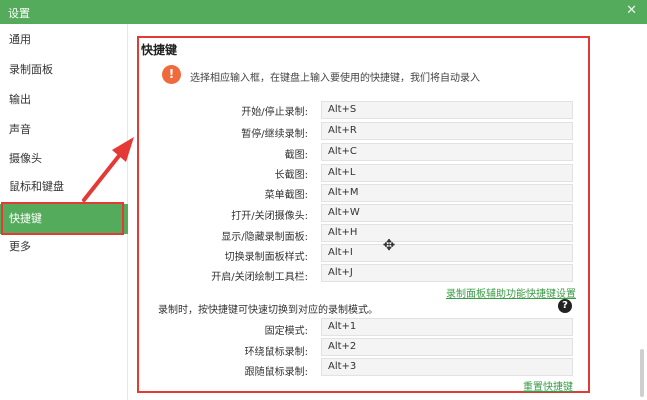  Describe the element at coordinates (19, 13) in the screenshot. I see `window-title: 设置` at that location.